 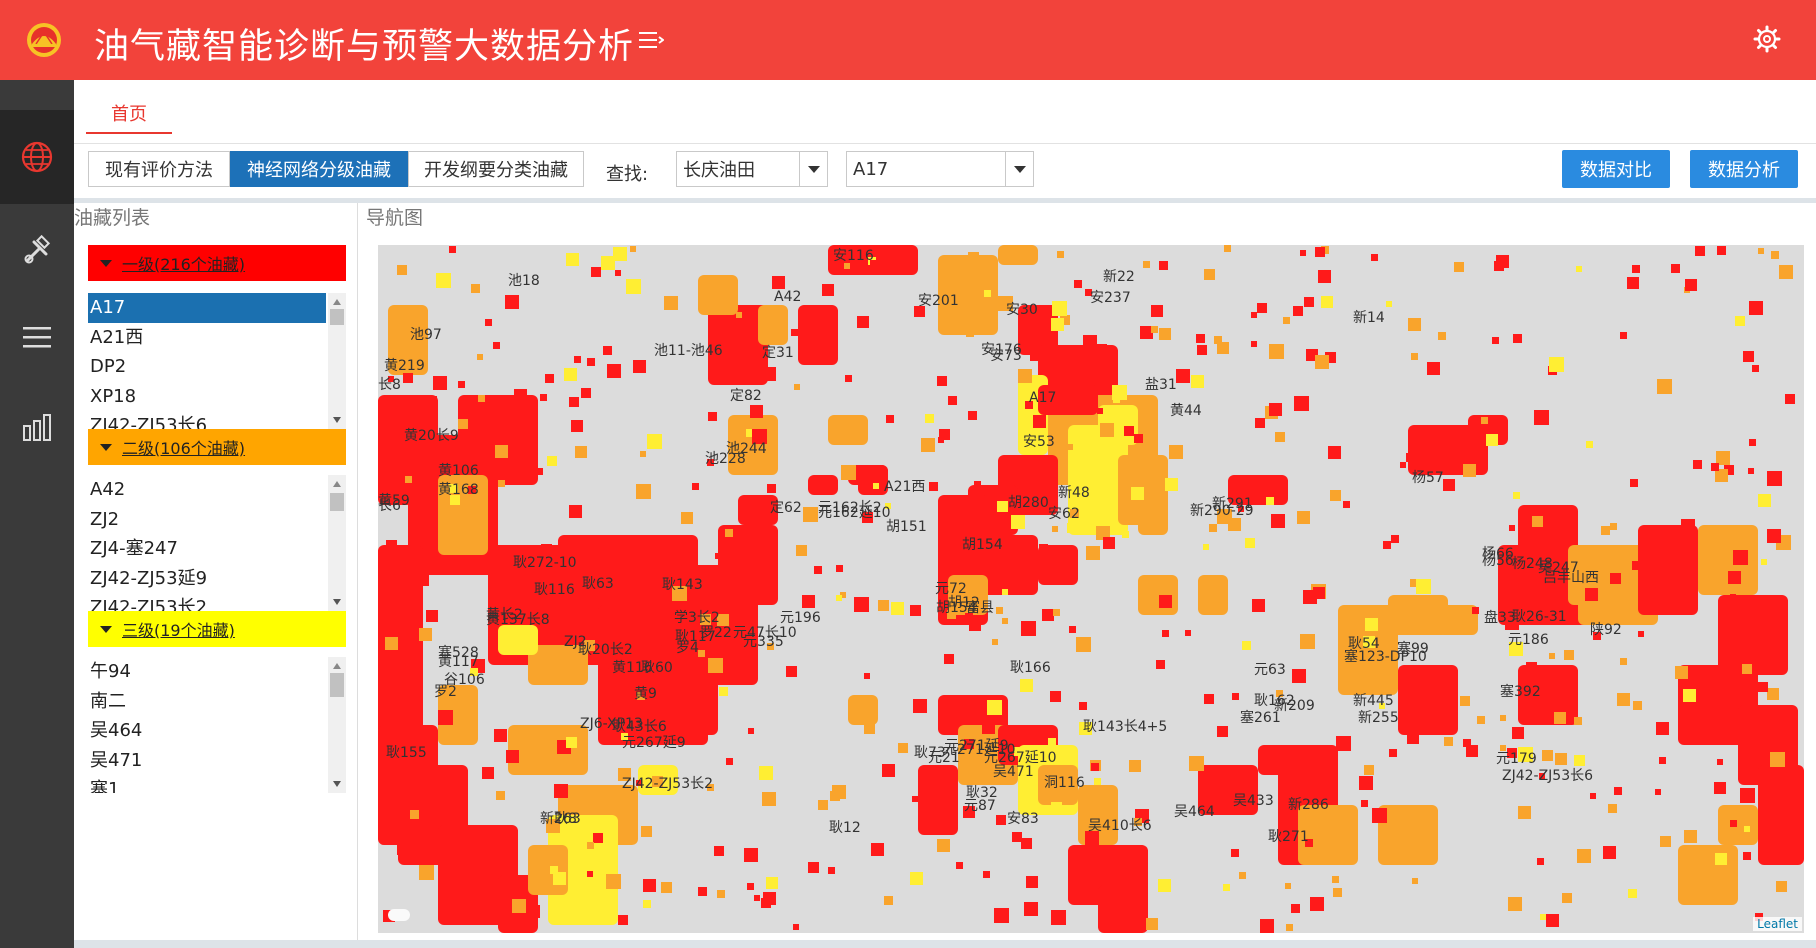 I want to click on map-label: 耿166, so click(x=1030, y=667).